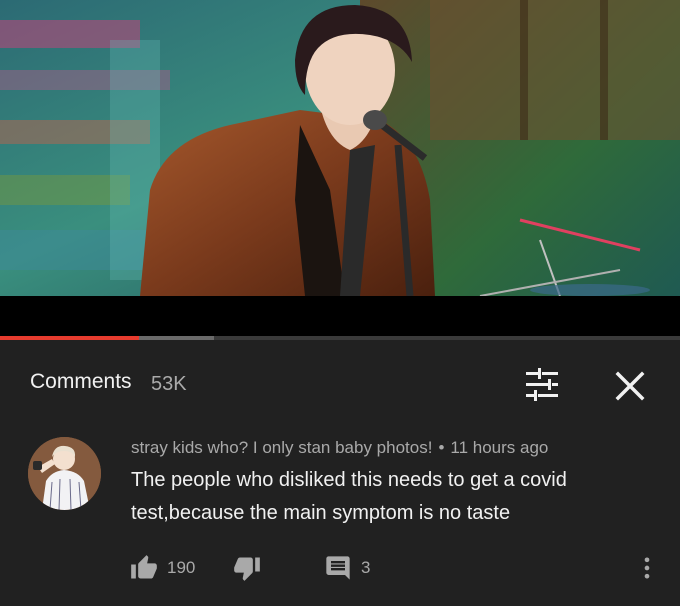 The width and height of the screenshot is (680, 606). Describe the element at coordinates (281, 447) in the screenshot. I see `comment-author: stray kids who? I only stan baby photos!` at that location.